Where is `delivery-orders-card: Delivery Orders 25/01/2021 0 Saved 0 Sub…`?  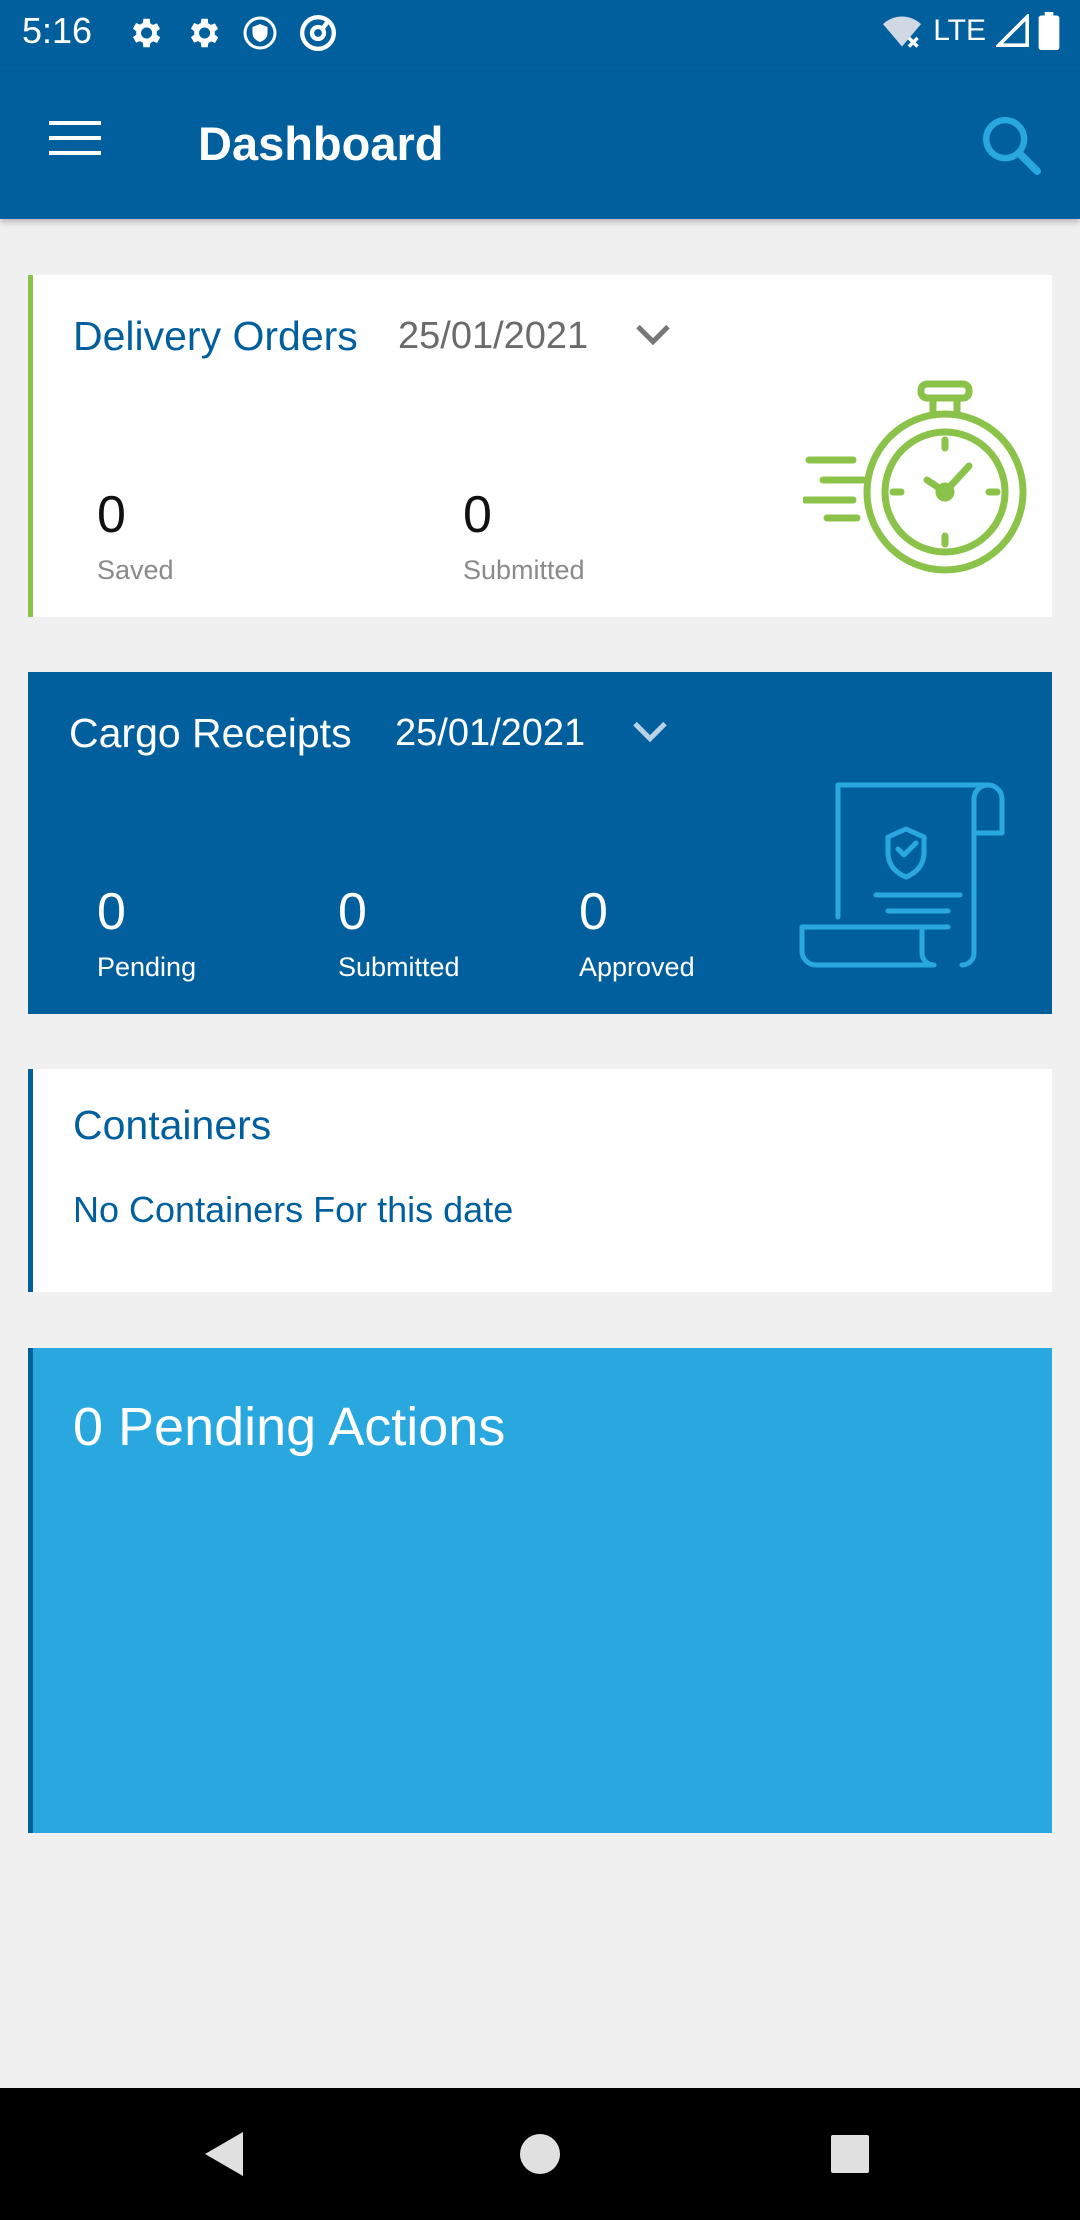
delivery-orders-card: Delivery Orders 25/01/2021 0 Saved 0 Sub… is located at coordinates (540, 446).